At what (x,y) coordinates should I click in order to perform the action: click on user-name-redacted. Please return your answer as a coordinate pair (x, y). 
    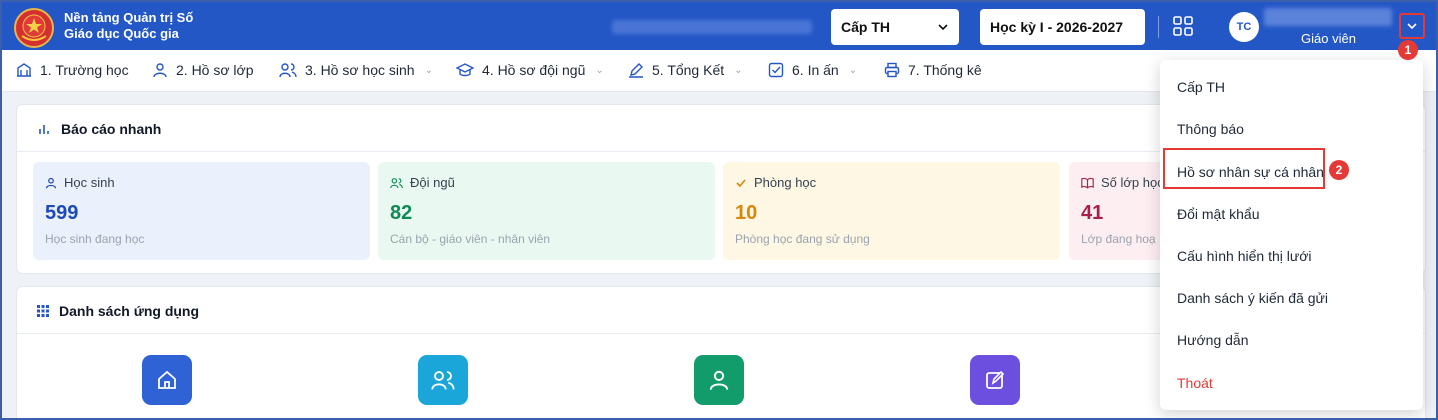
    Looking at the image, I should click on (1328, 17).